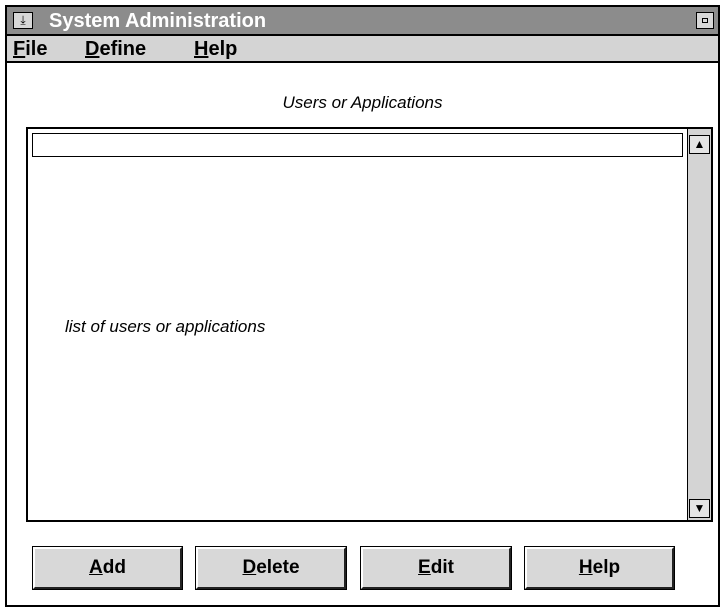 The height and width of the screenshot is (613, 725). What do you see at coordinates (92, 49) in the screenshot?
I see `menu-define-mnemonic: D` at bounding box center [92, 49].